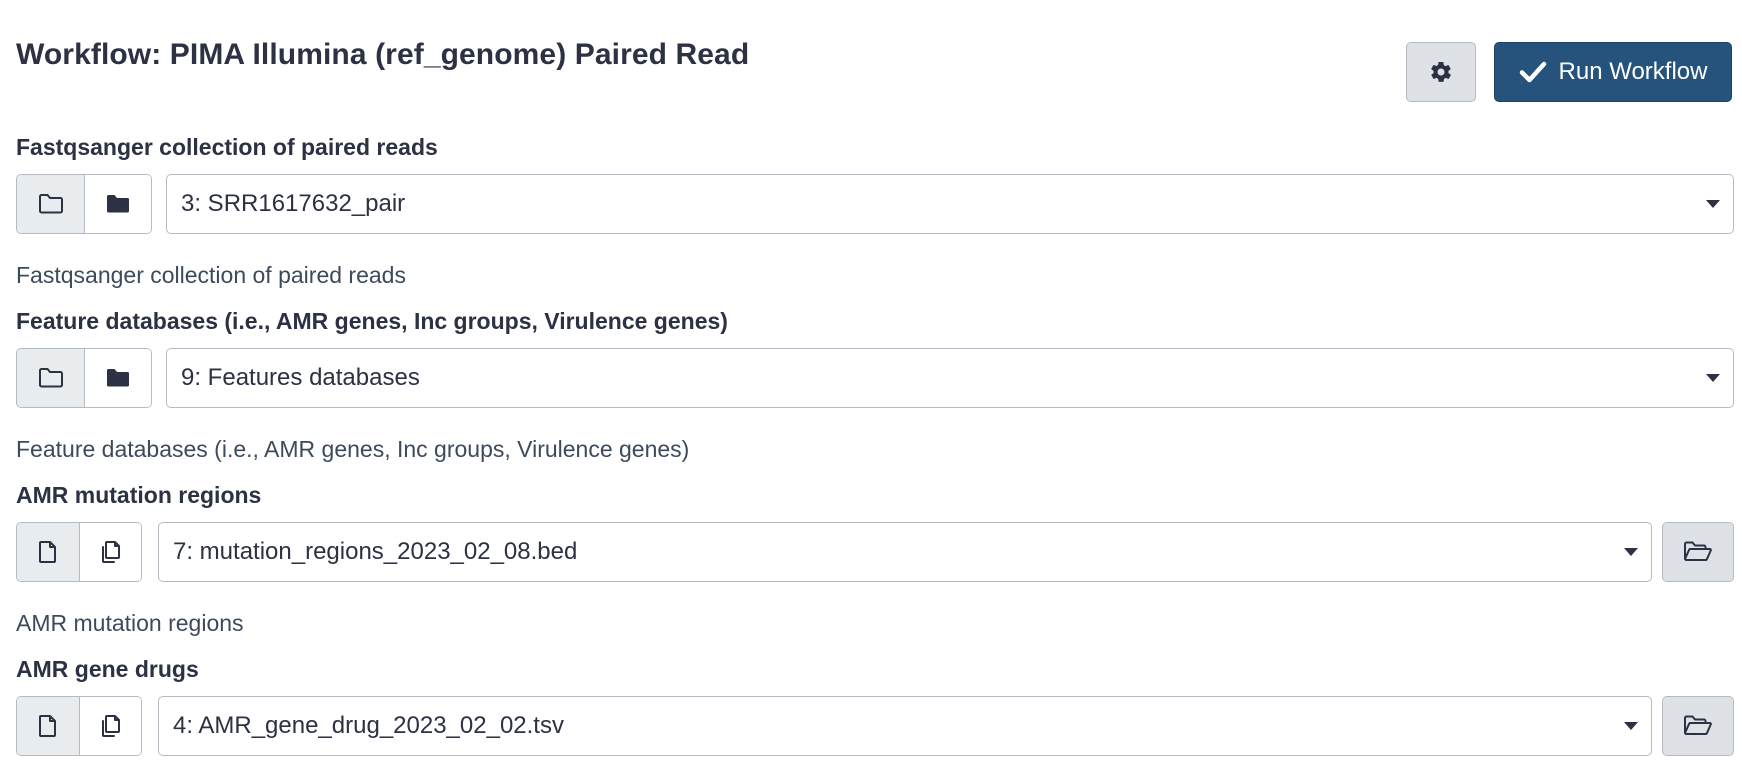 This screenshot has width=1742, height=778. I want to click on feature-databases-select: 9: Features databases, so click(950, 378).